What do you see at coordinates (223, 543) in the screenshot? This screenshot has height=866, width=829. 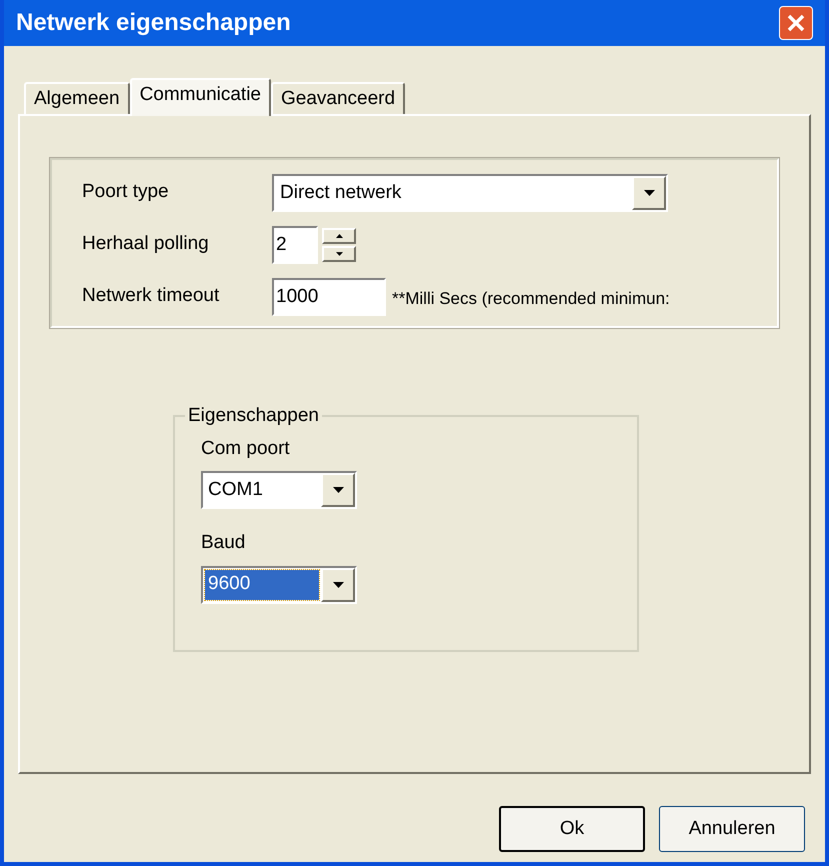 I see `field-label: Baud` at bounding box center [223, 543].